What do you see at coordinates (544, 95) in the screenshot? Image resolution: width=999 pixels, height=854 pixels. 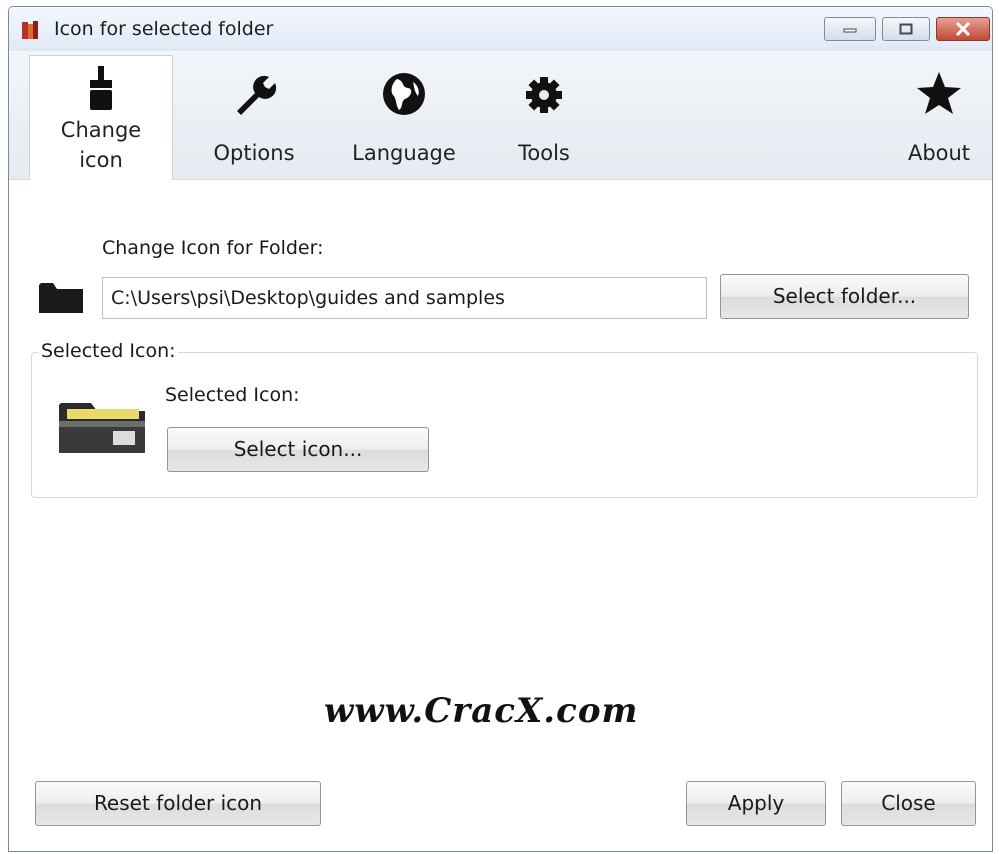 I see `gear-icon` at bounding box center [544, 95].